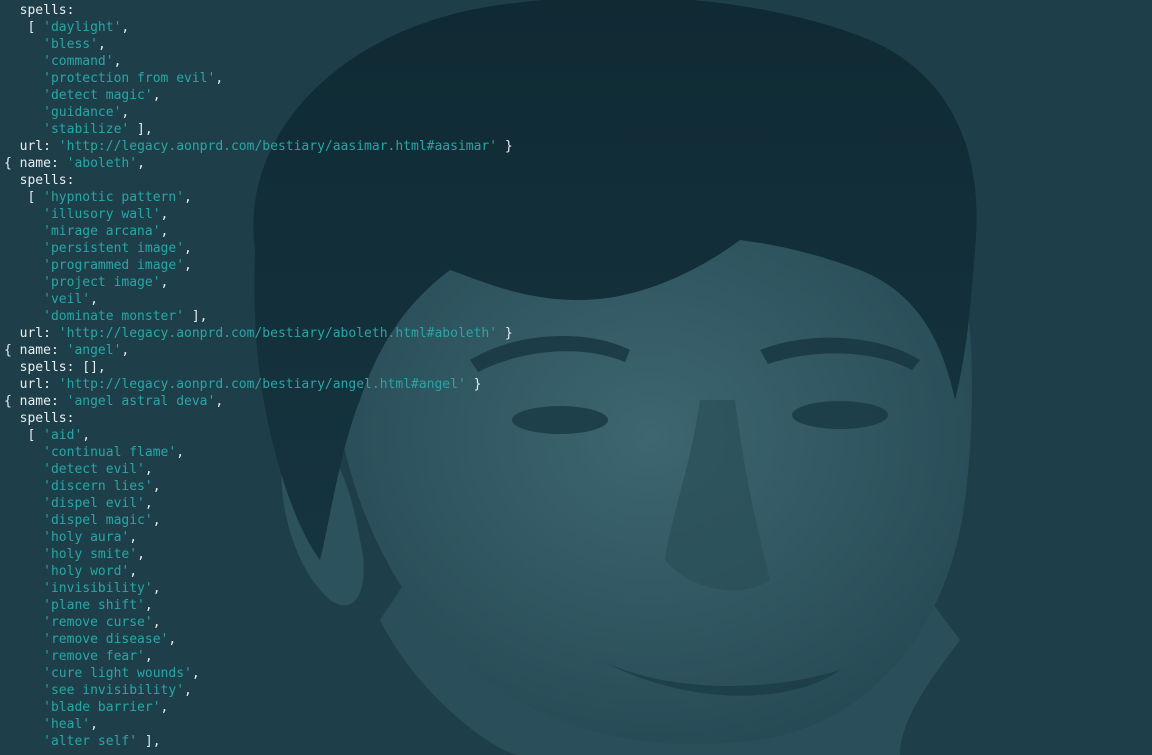 The width and height of the screenshot is (1152, 755). What do you see at coordinates (114, 248) in the screenshot?
I see `string-token: 'persistent image'` at bounding box center [114, 248].